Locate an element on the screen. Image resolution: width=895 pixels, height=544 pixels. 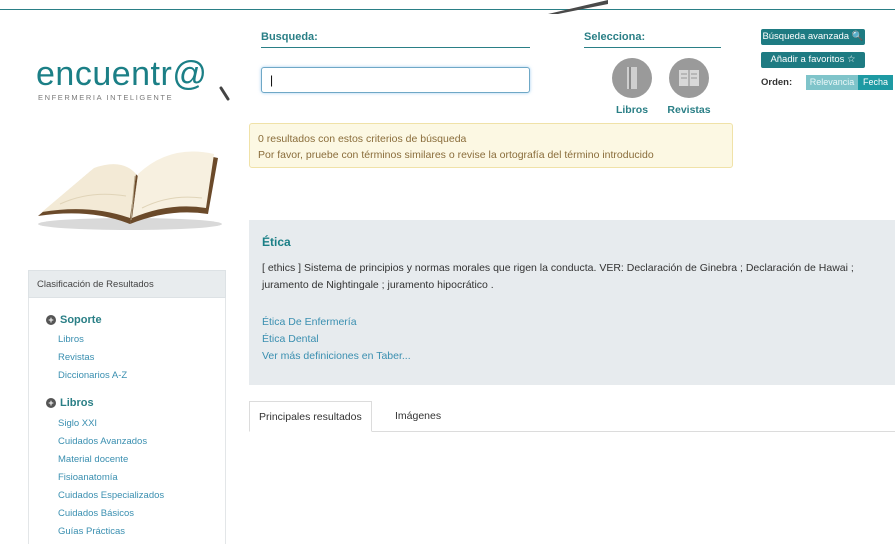
source-journals-label: Revistas is located at coordinates (689, 110).